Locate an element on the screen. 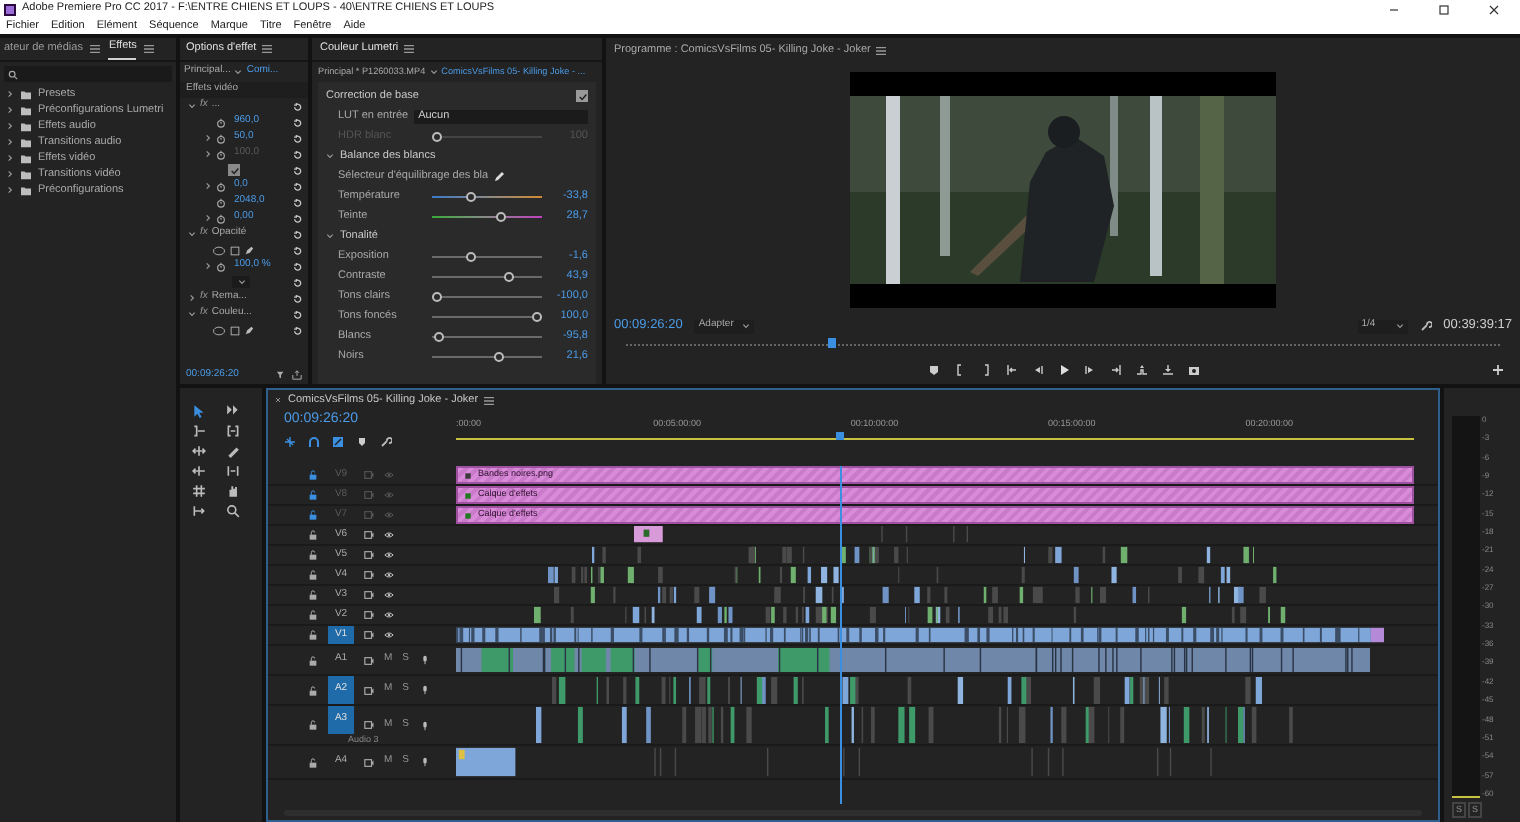 The height and width of the screenshot is (822, 1520). plus-icon is located at coordinates (1498, 370).